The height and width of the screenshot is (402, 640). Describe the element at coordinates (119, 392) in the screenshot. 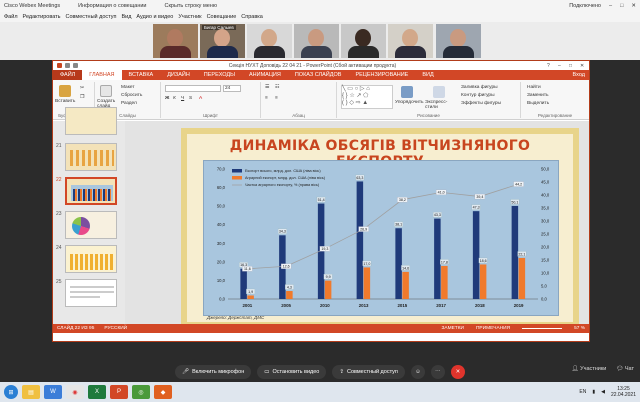

I see `powerpoint-icon: P` at that location.